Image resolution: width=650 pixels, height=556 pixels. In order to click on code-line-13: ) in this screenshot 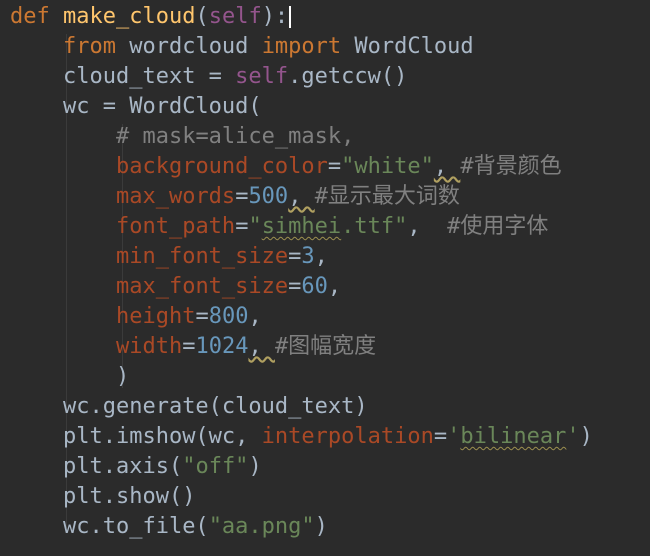, I will do `click(69, 377)`.